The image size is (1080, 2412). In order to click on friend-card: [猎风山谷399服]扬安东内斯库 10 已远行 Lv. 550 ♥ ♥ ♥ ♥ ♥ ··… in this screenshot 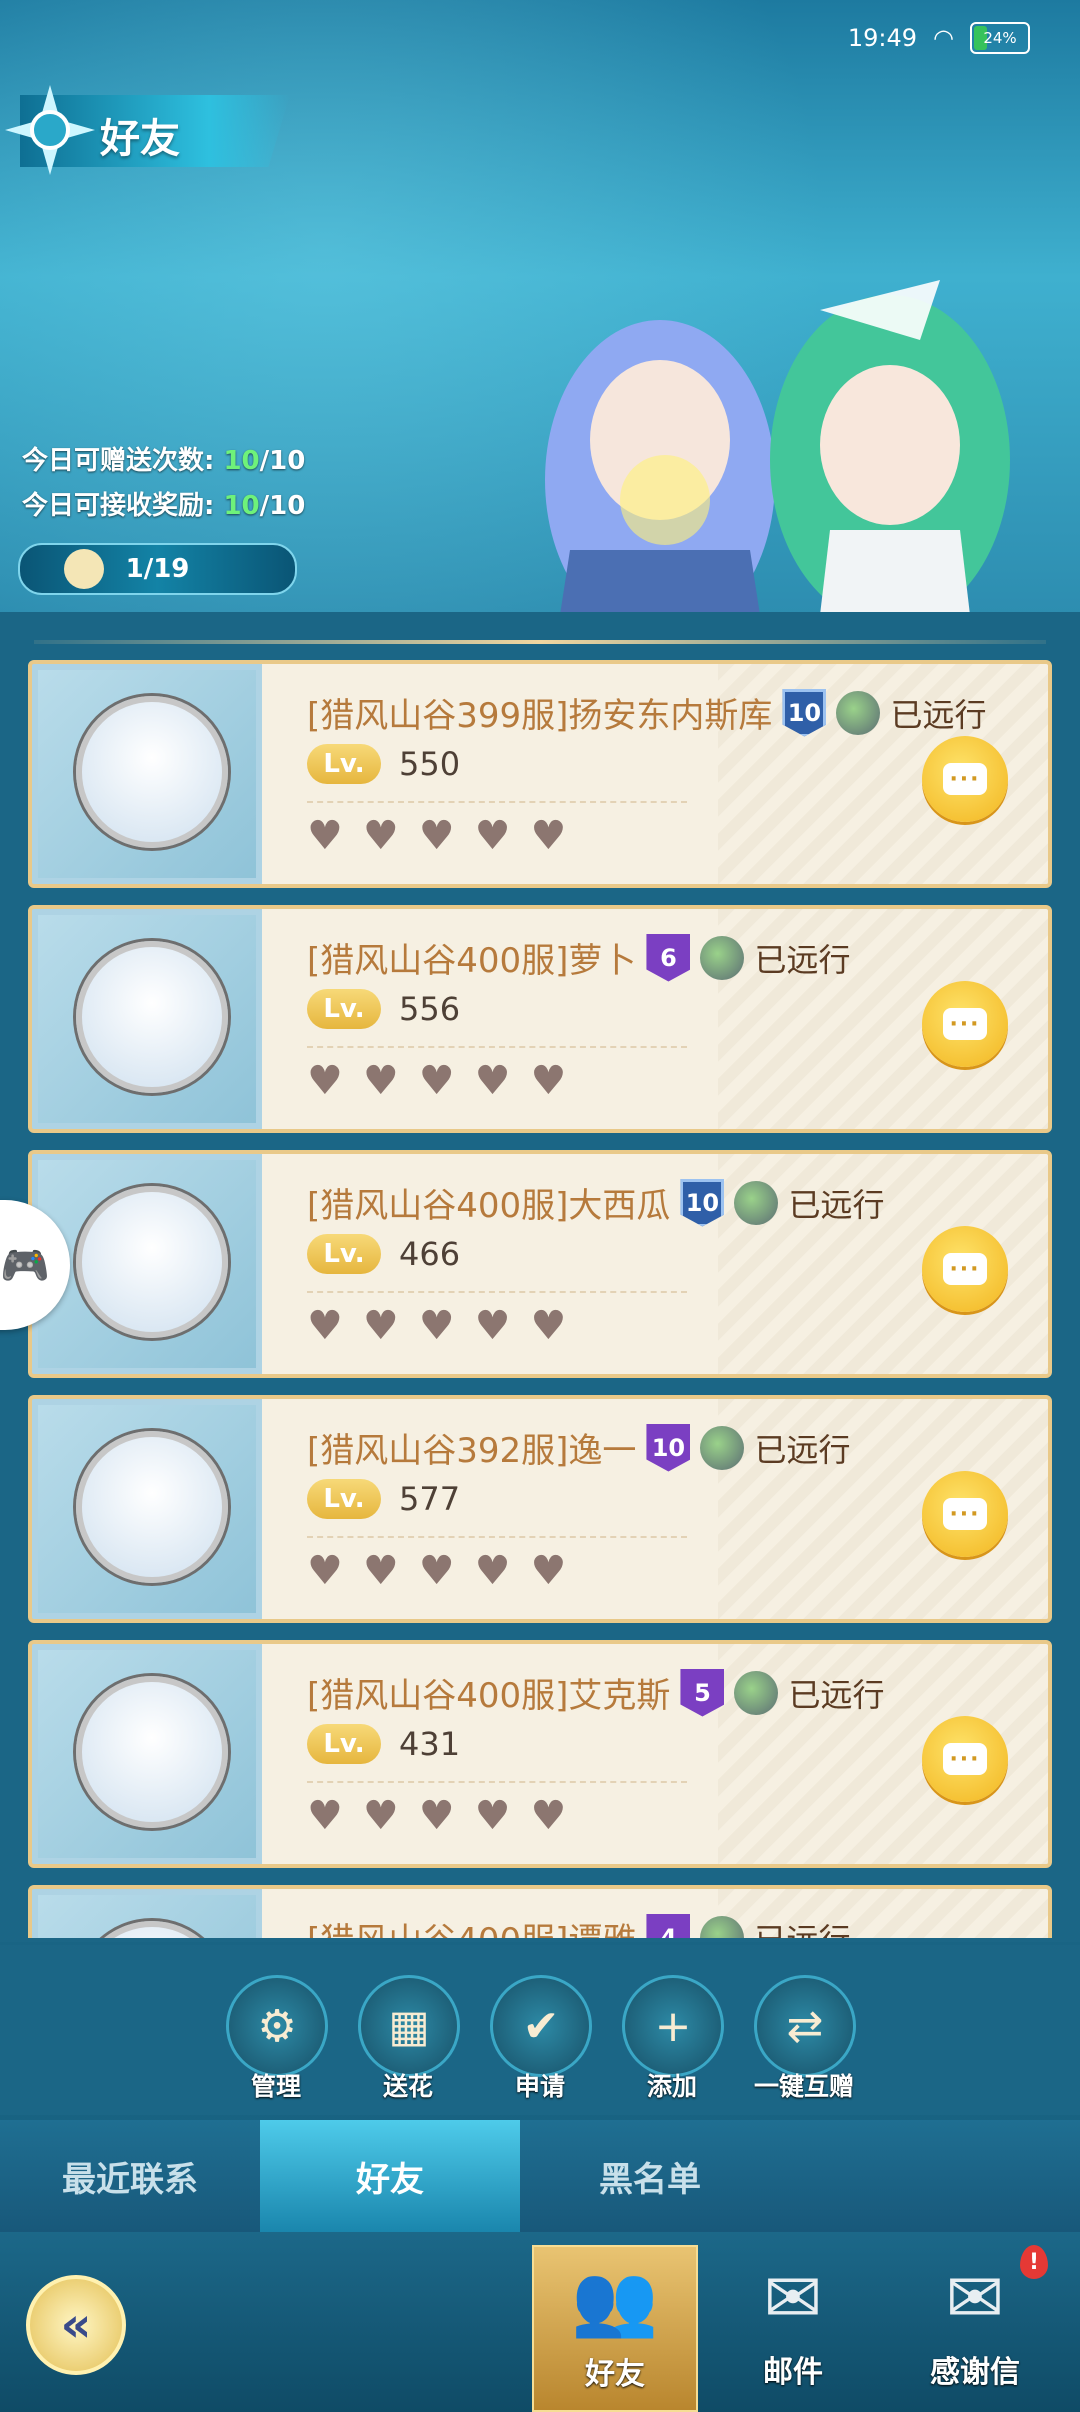, I will do `click(540, 774)`.